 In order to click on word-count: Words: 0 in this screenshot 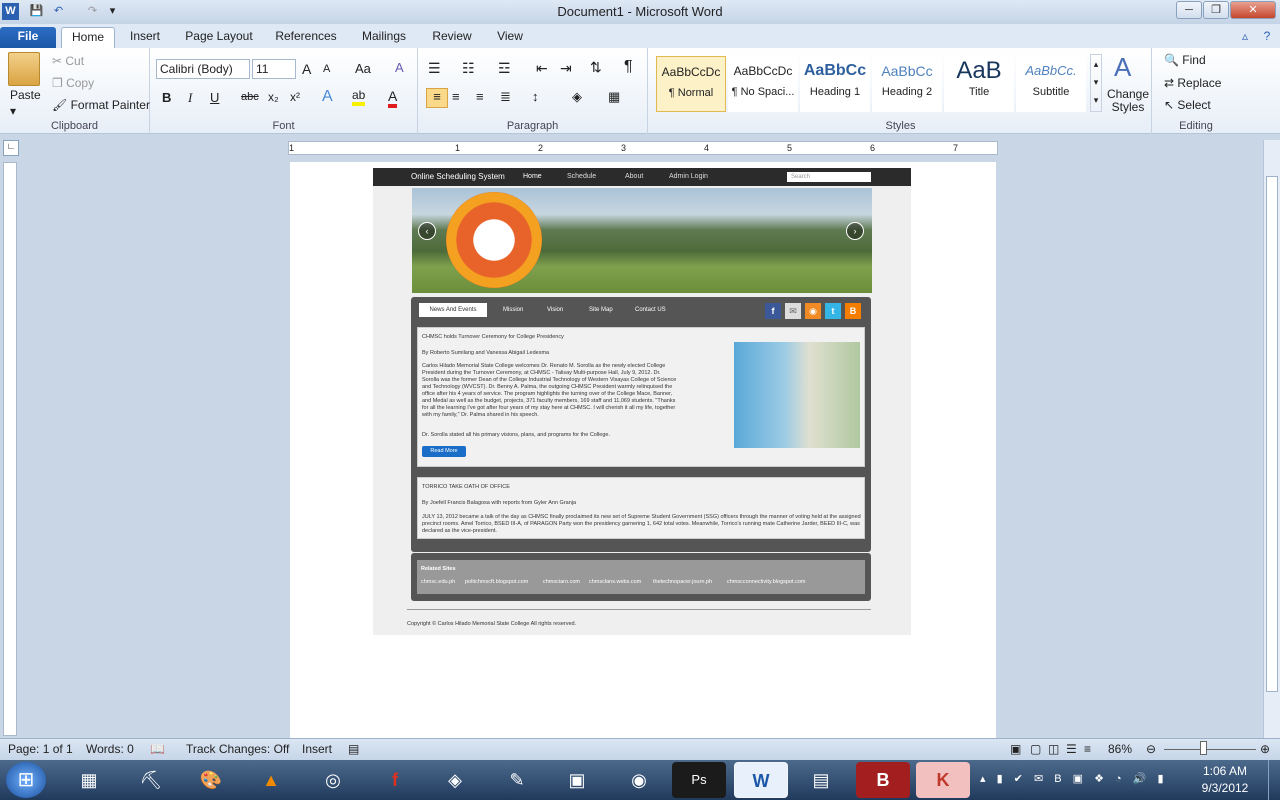, I will do `click(110, 749)`.